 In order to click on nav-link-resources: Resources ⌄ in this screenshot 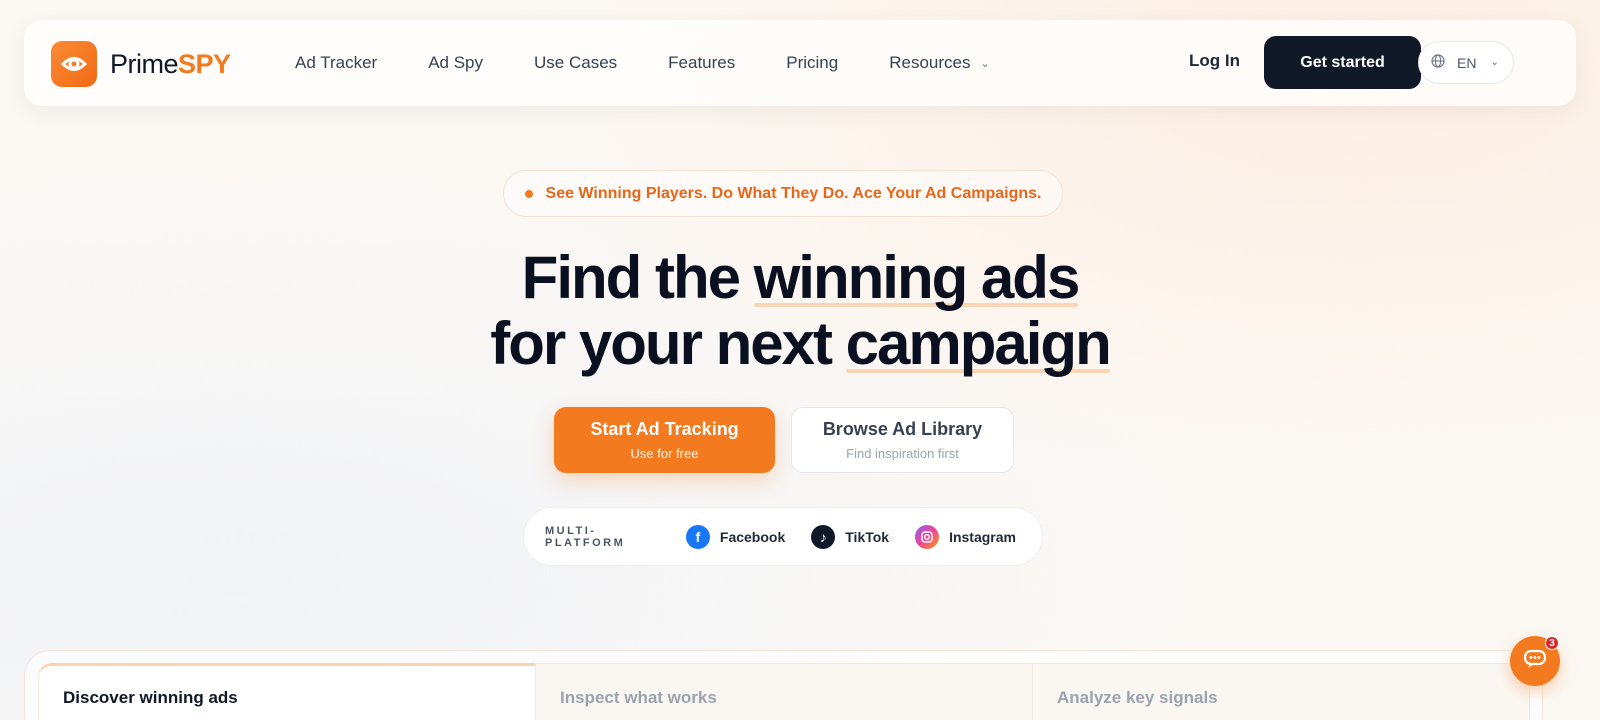, I will do `click(939, 63)`.